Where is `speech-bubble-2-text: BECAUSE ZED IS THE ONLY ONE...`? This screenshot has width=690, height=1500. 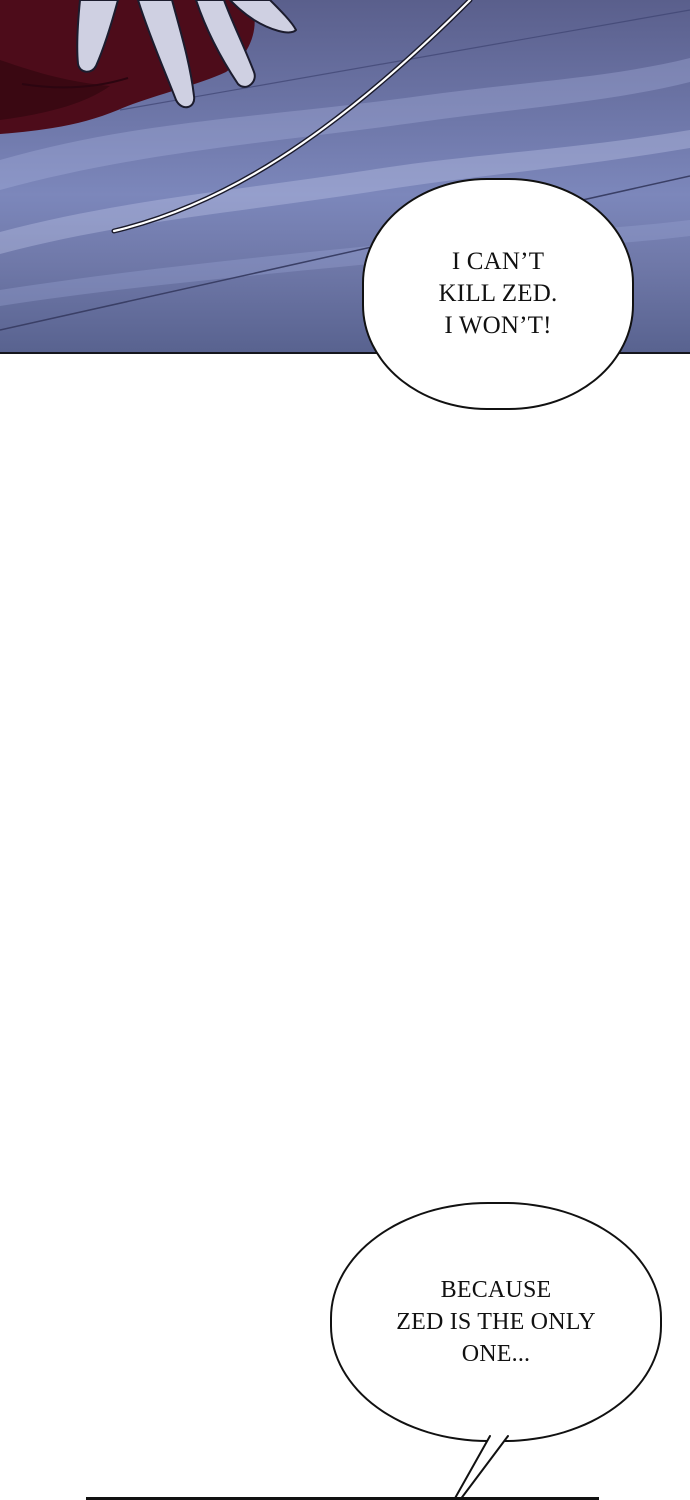
speech-bubble-2-text: BECAUSE ZED IS THE ONLY ONE... is located at coordinates (496, 1322).